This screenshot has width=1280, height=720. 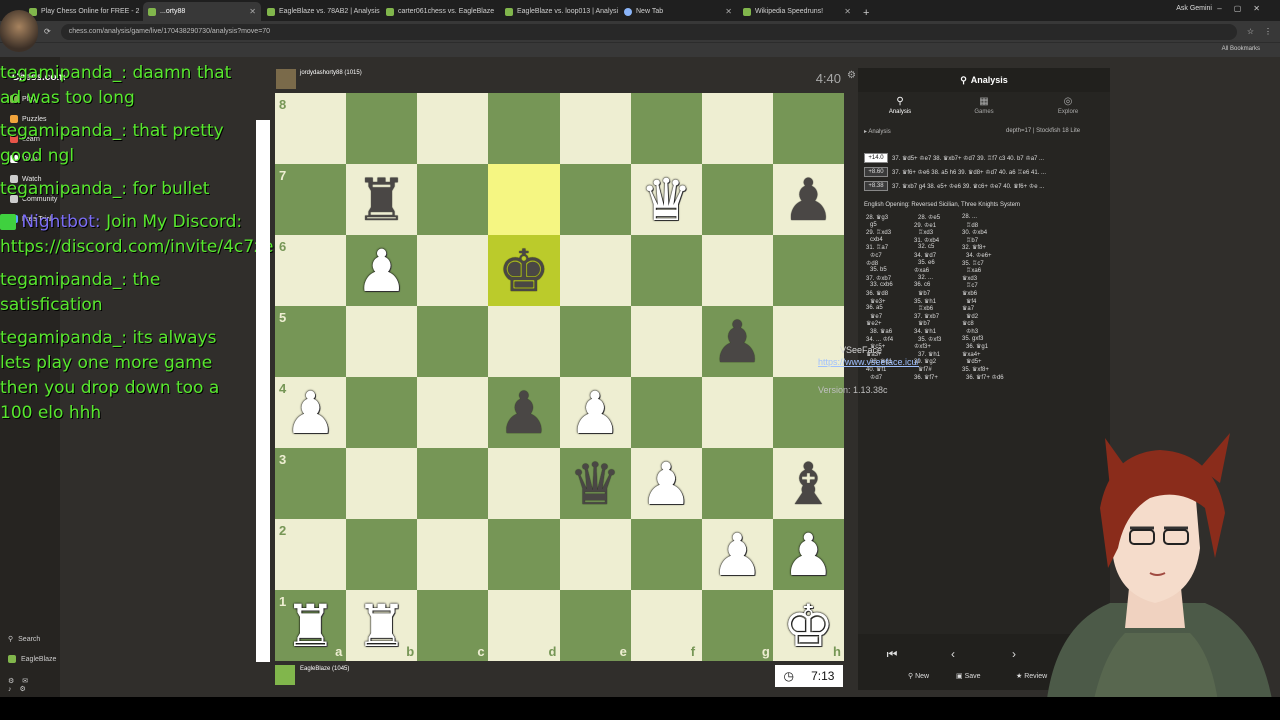 I want to click on prev-move-button: ‹, so click(x=953, y=654).